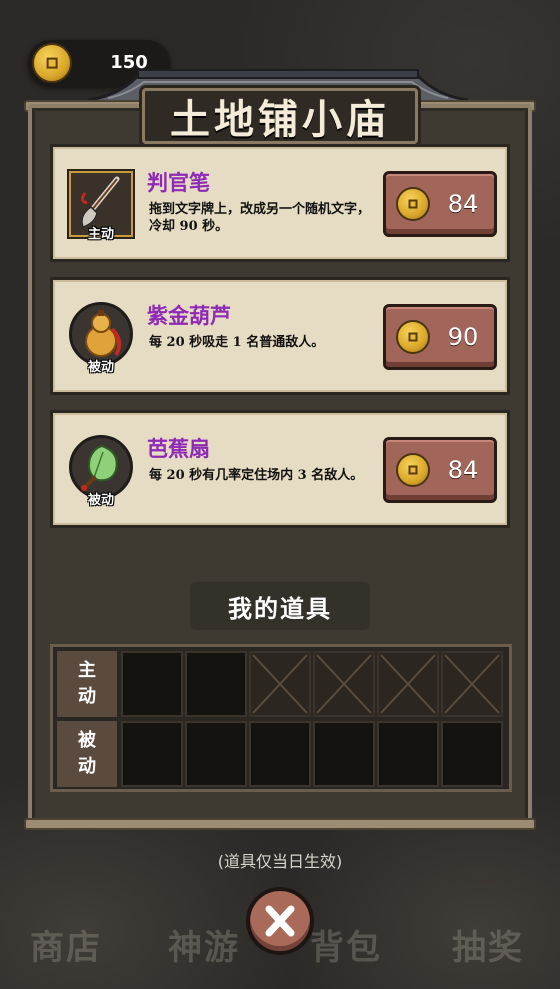 The width and height of the screenshot is (560, 989). What do you see at coordinates (280, 606) in the screenshot?
I see `inventory-title: 我的道具` at bounding box center [280, 606].